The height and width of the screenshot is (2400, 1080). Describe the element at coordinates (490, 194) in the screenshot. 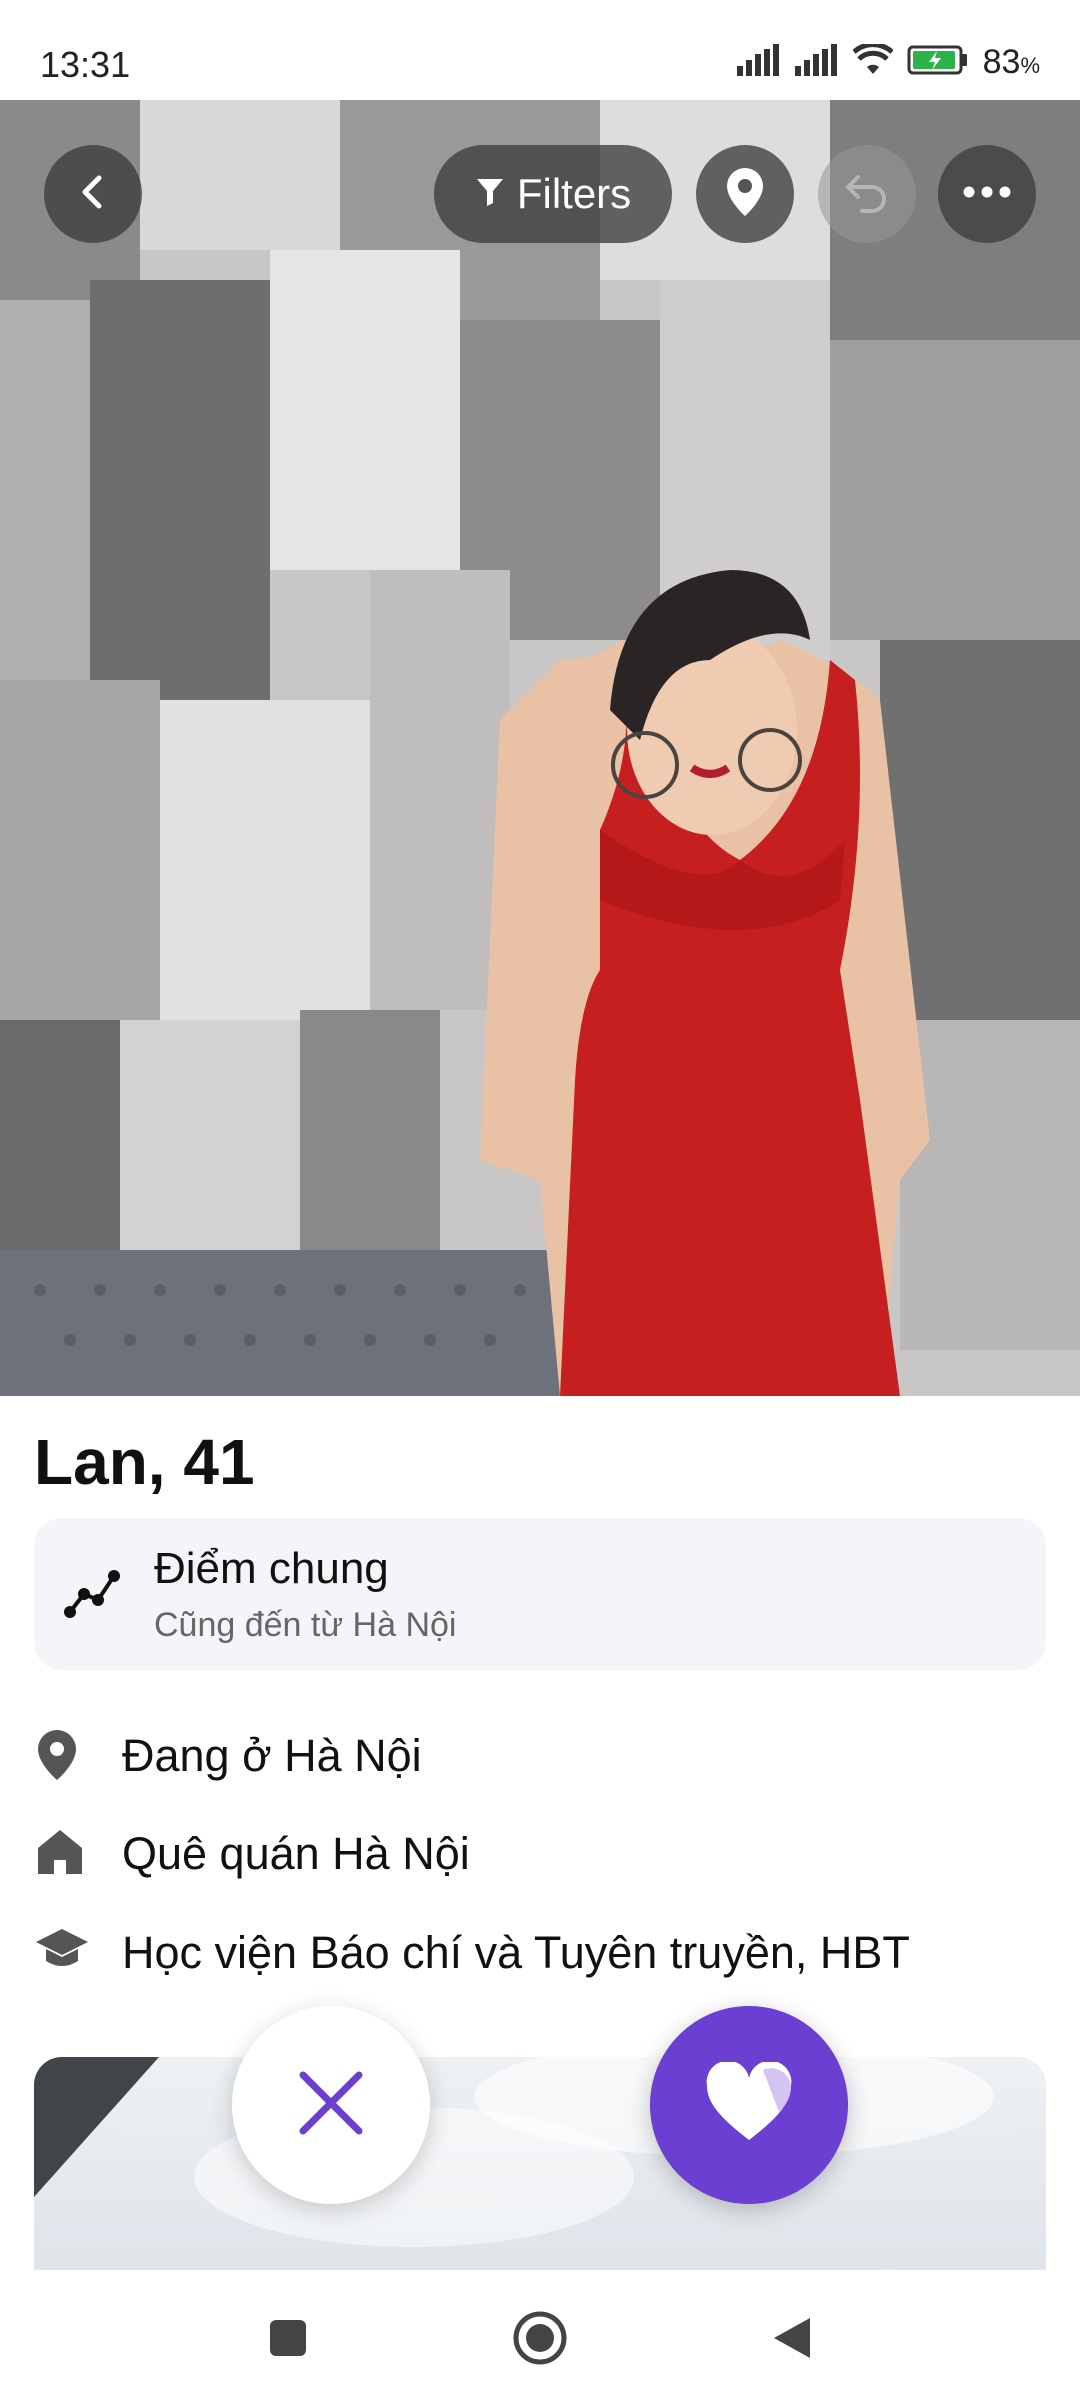

I see `filter-icon` at that location.